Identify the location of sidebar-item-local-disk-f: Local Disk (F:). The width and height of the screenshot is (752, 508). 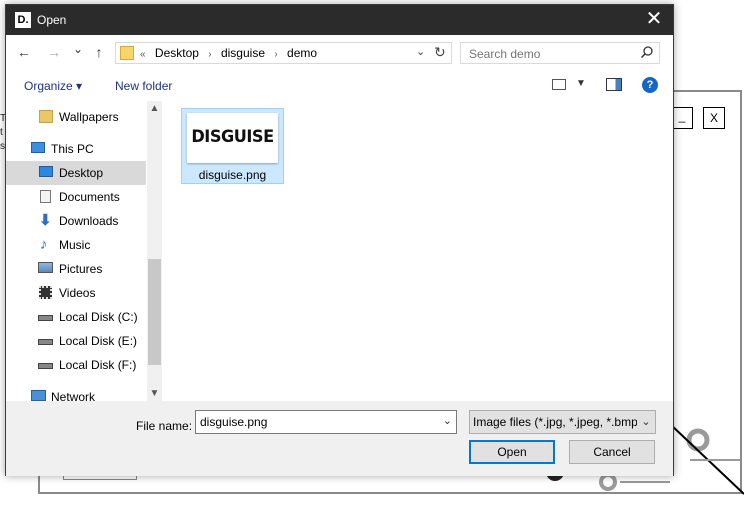
(76, 365).